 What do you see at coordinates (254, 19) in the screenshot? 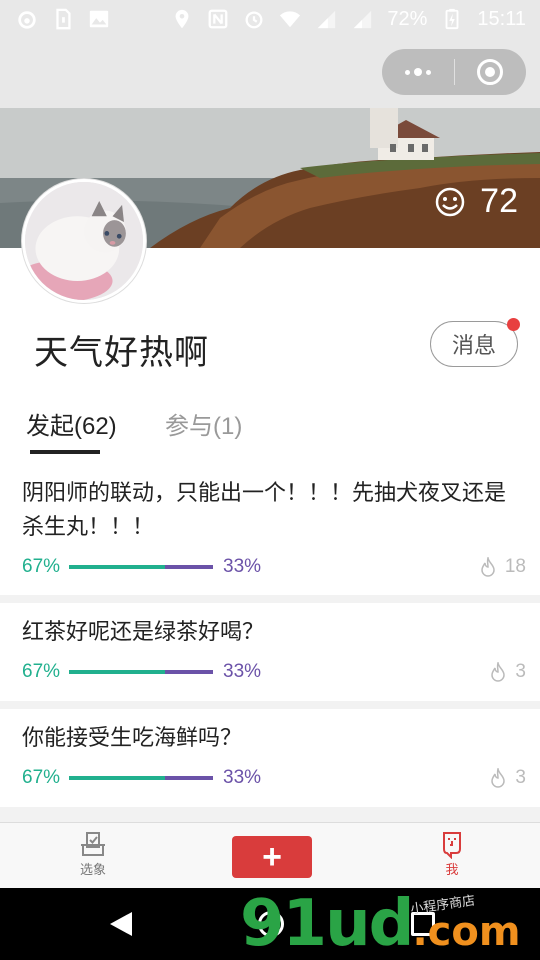
I see `alarm-icon` at bounding box center [254, 19].